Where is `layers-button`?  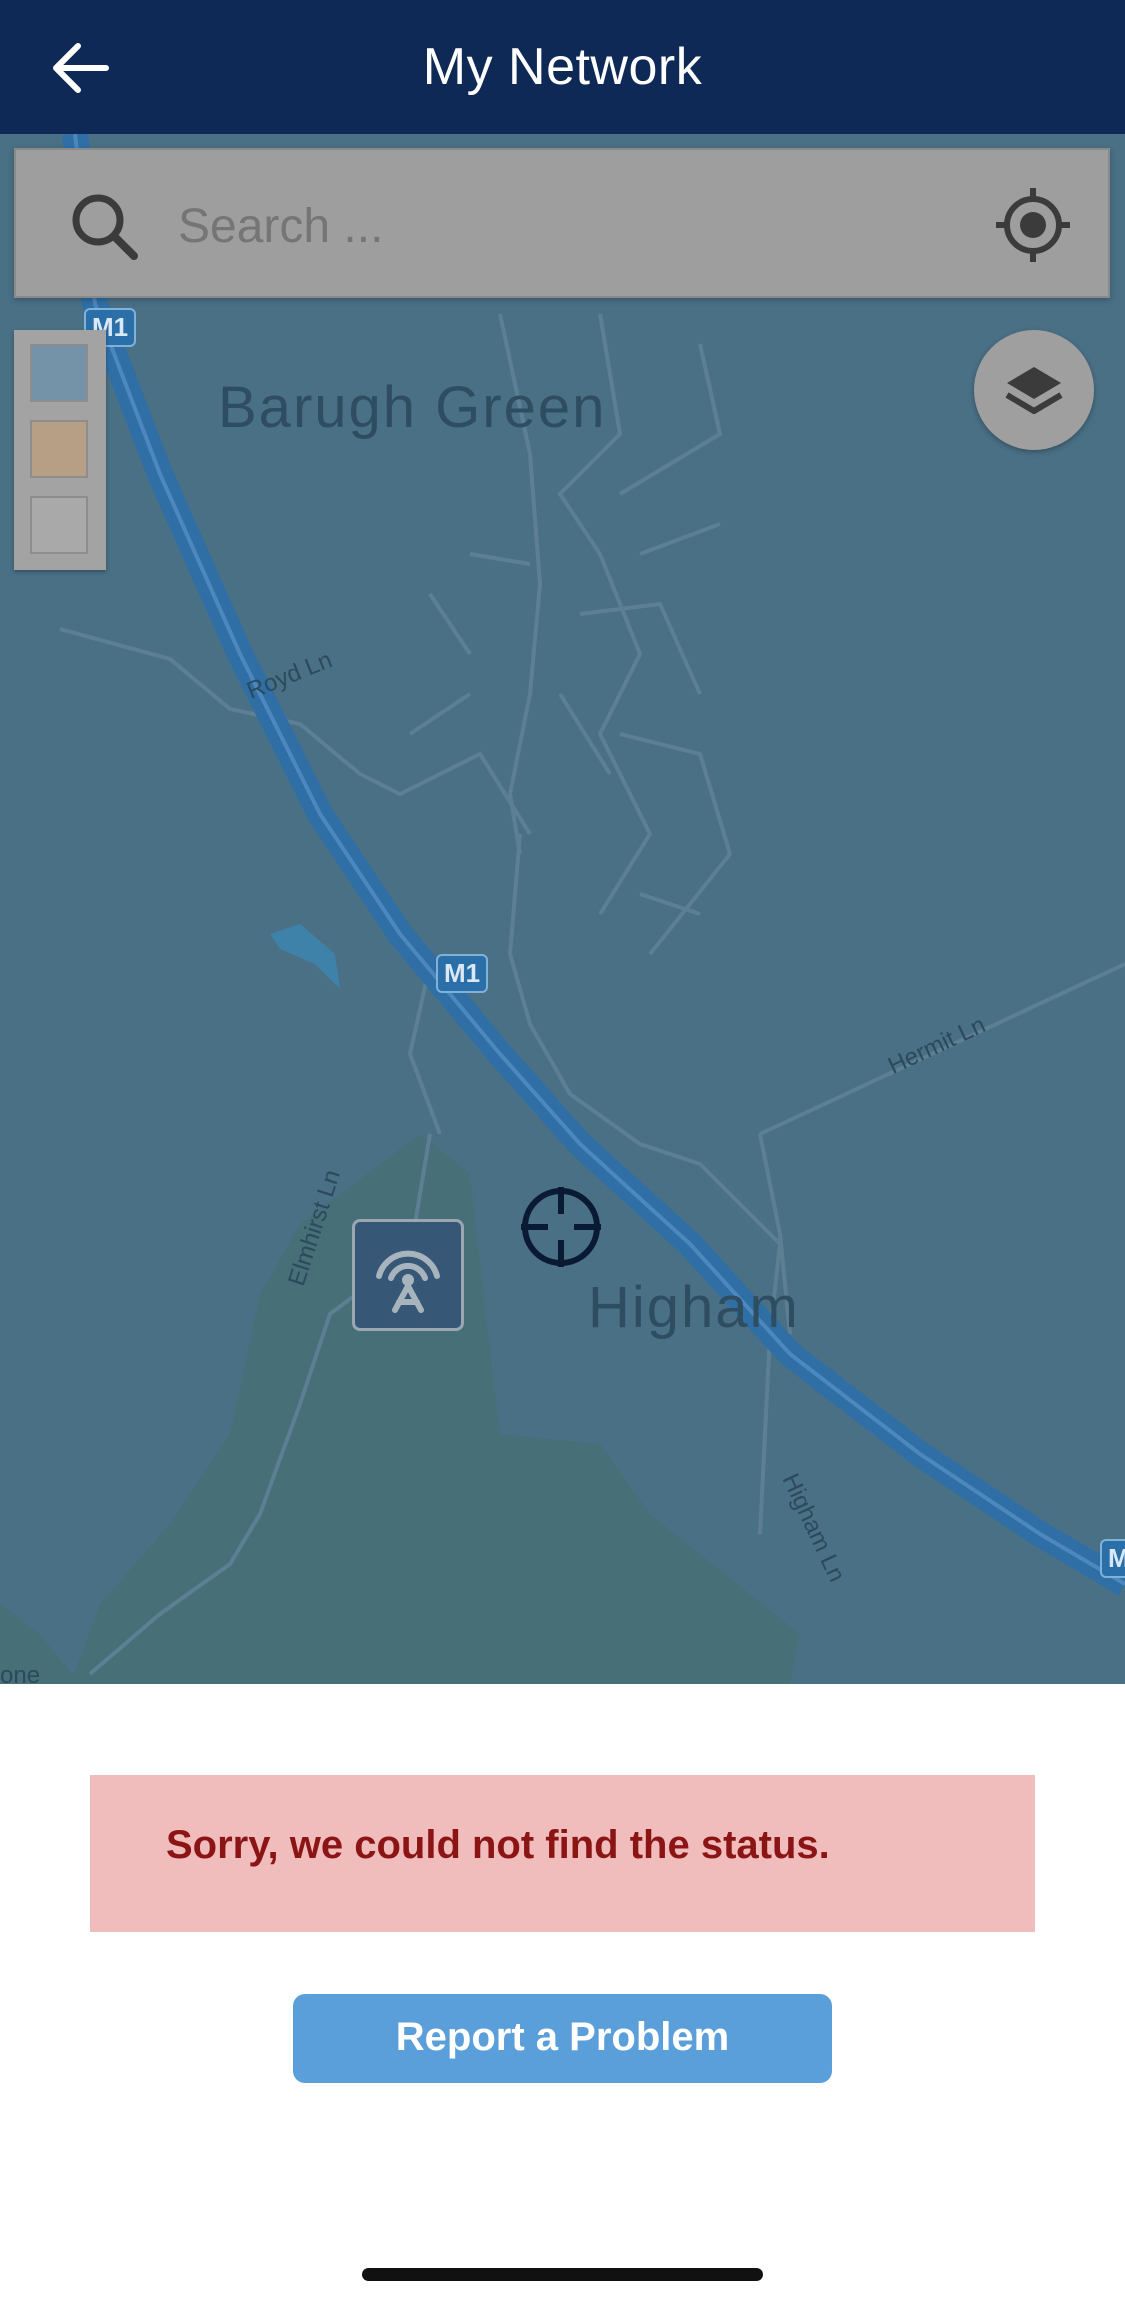 layers-button is located at coordinates (1034, 390).